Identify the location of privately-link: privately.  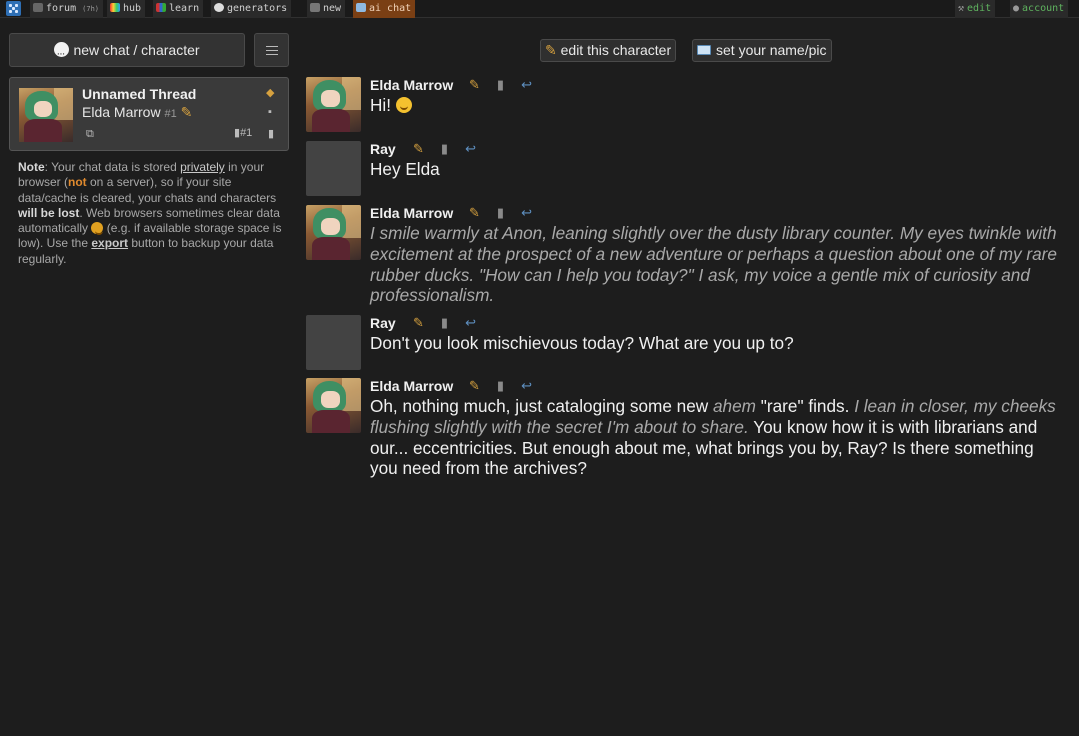
(202, 167).